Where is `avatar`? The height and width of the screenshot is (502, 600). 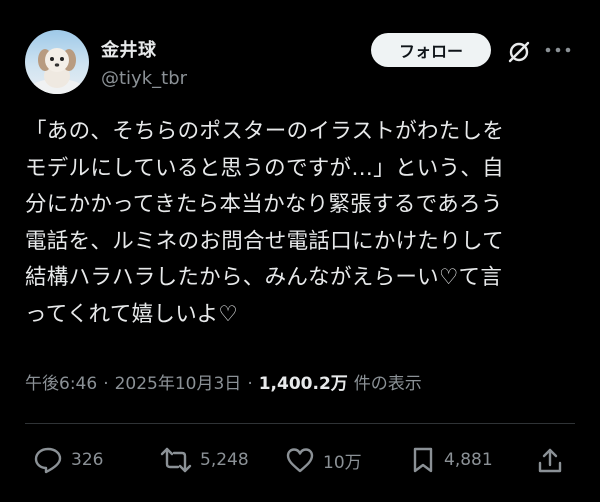
avatar is located at coordinates (57, 62).